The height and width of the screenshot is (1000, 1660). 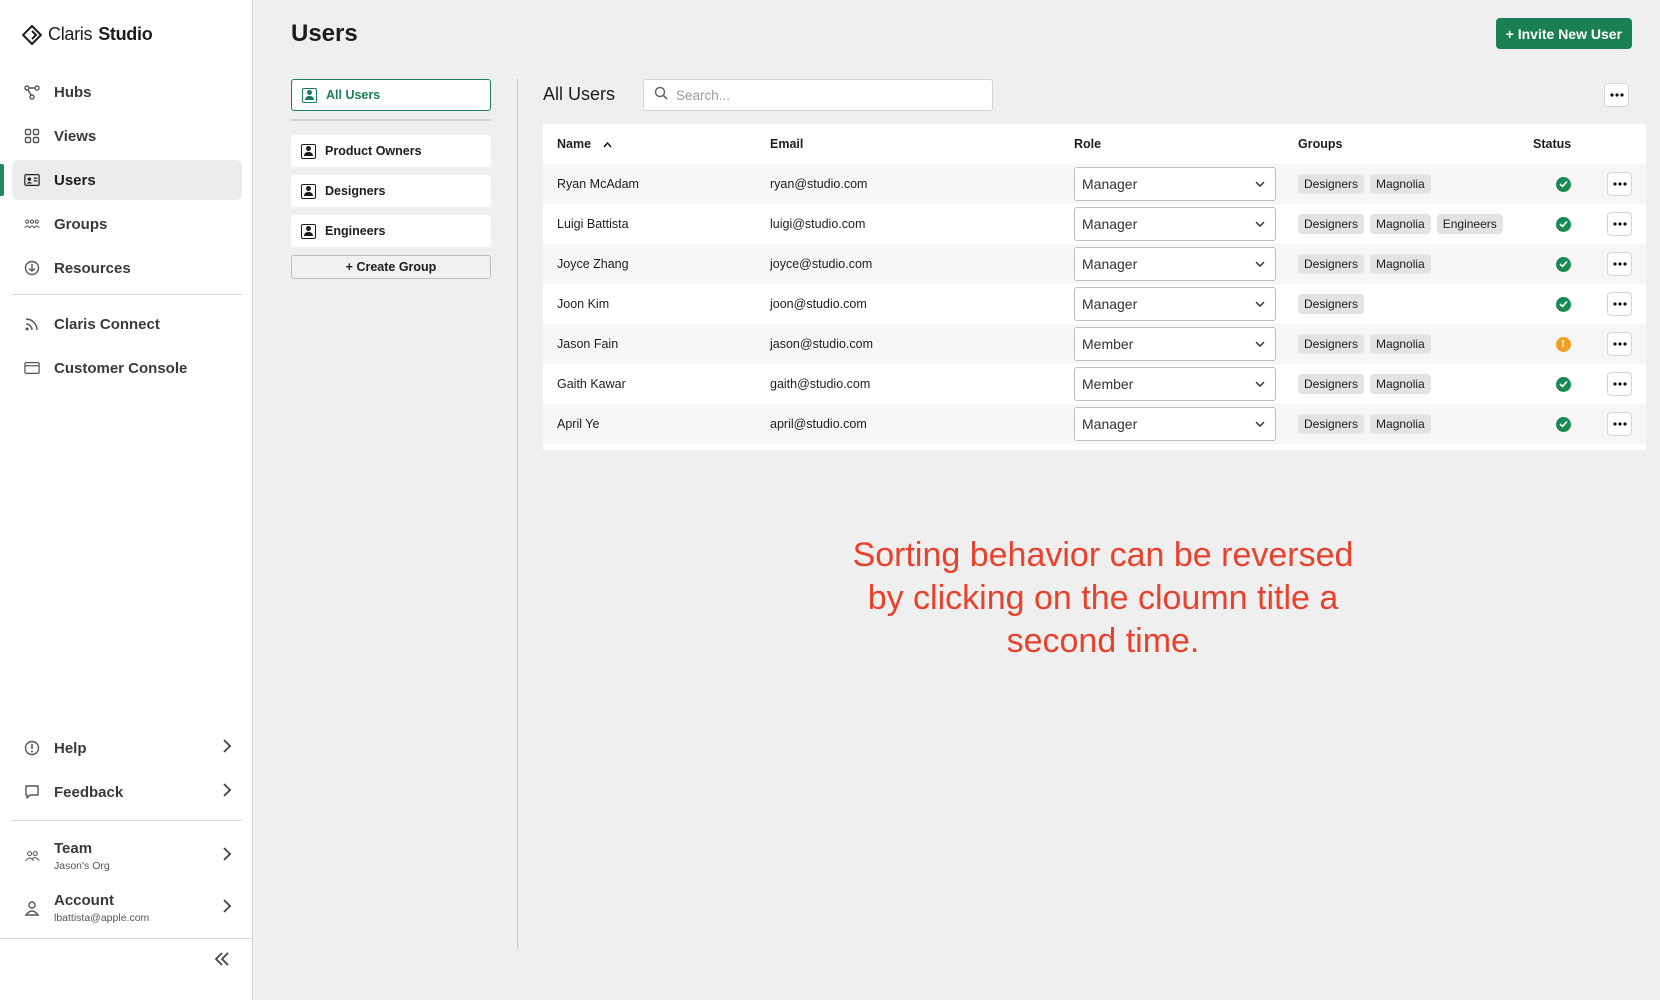 I want to click on help-icon, so click(x=32, y=748).